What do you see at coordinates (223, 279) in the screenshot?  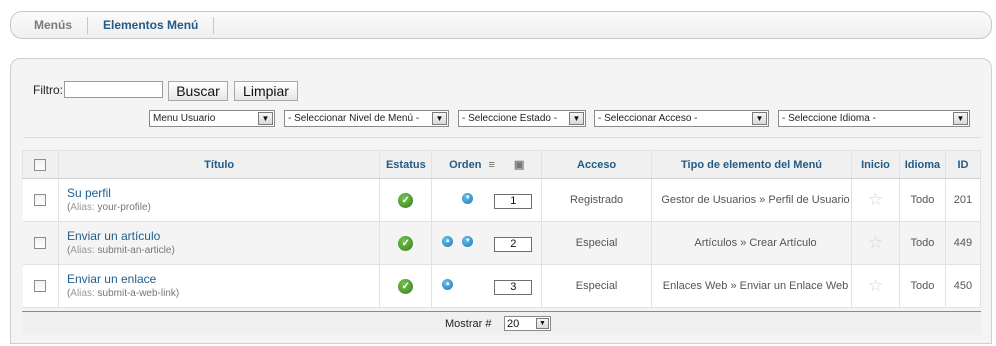 I see `item-title-link: Enviar un enlace` at bounding box center [223, 279].